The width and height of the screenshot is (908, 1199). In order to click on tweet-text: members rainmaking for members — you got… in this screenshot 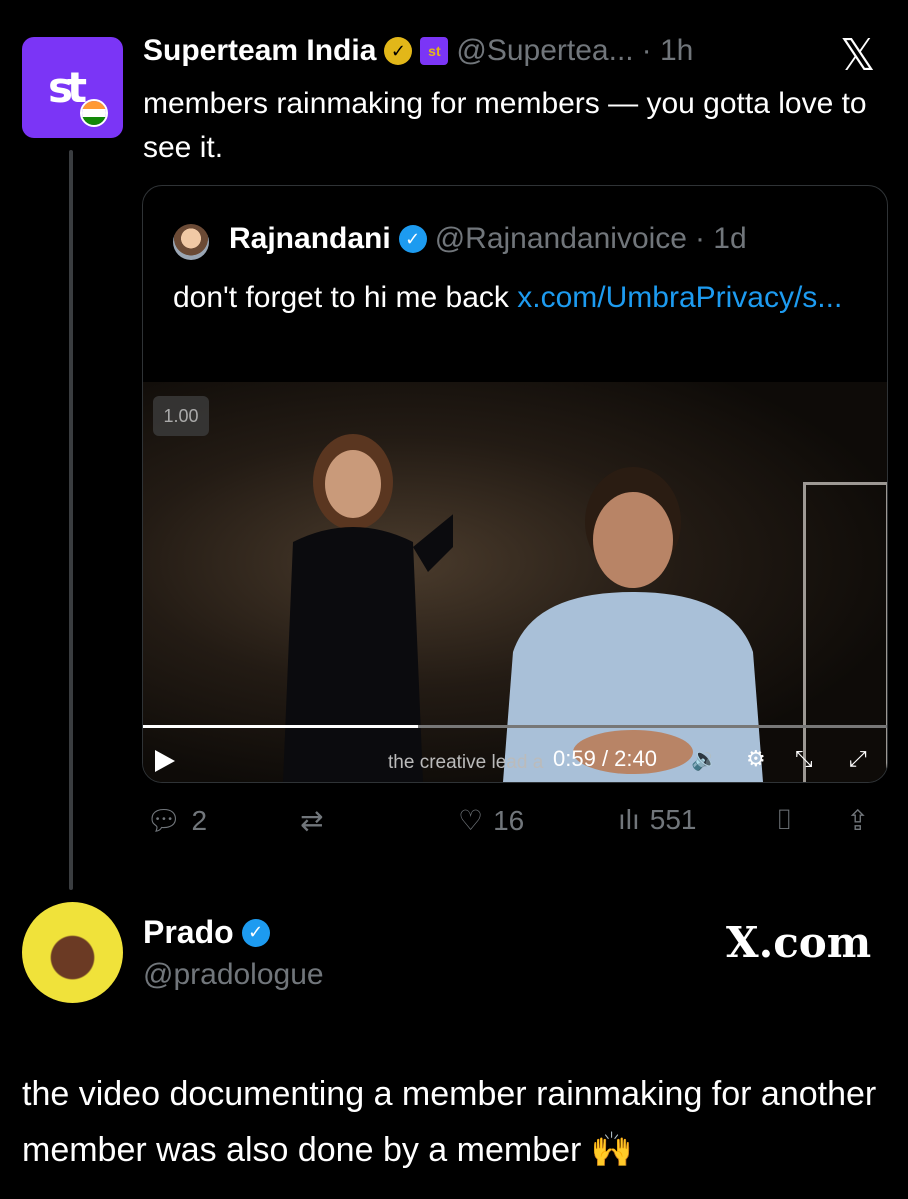, I will do `click(505, 125)`.